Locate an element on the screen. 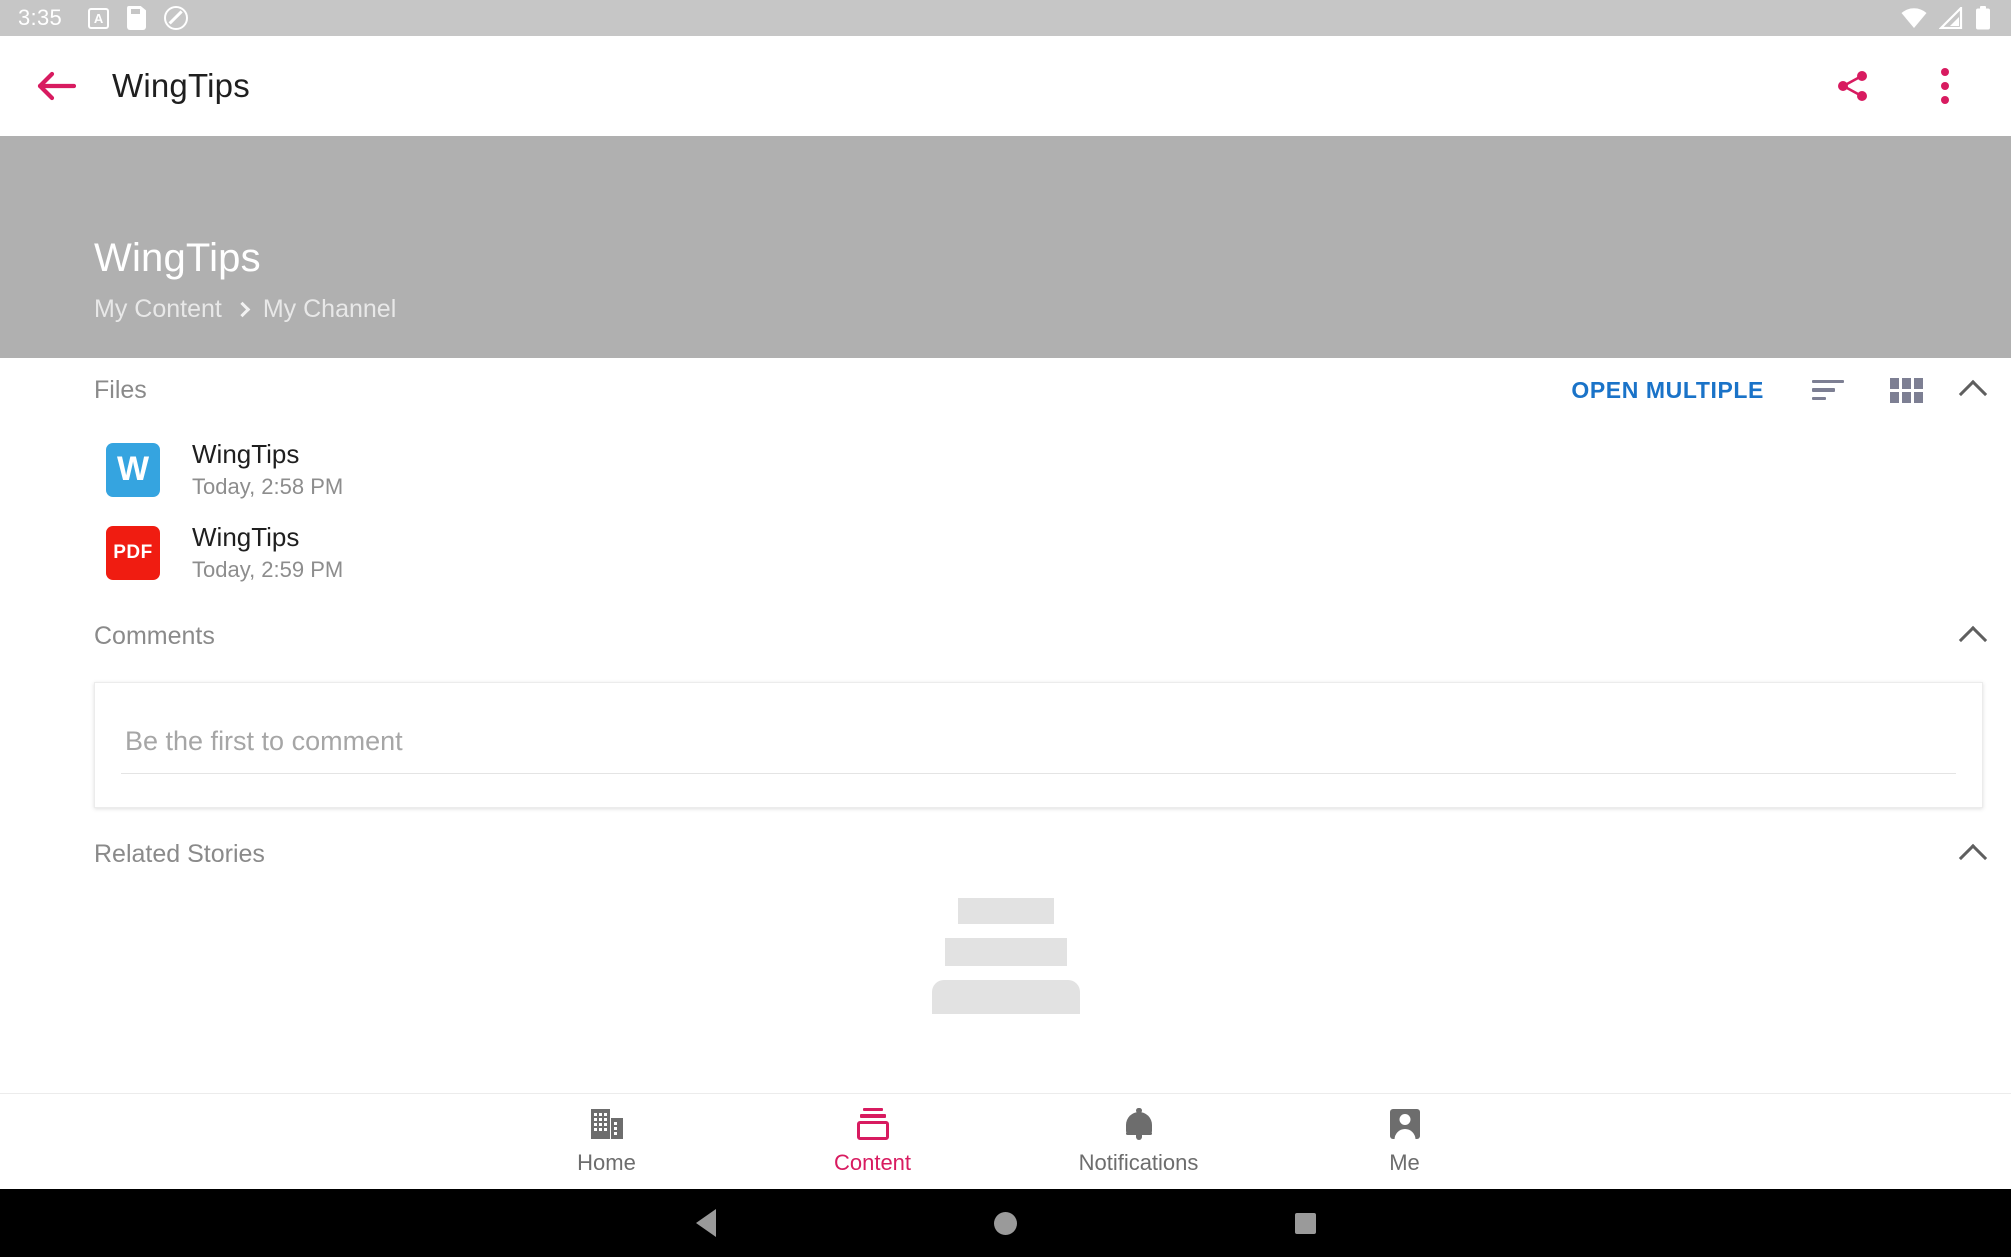 The height and width of the screenshot is (1257, 2011). overflow-menu-button is located at coordinates (1945, 86).